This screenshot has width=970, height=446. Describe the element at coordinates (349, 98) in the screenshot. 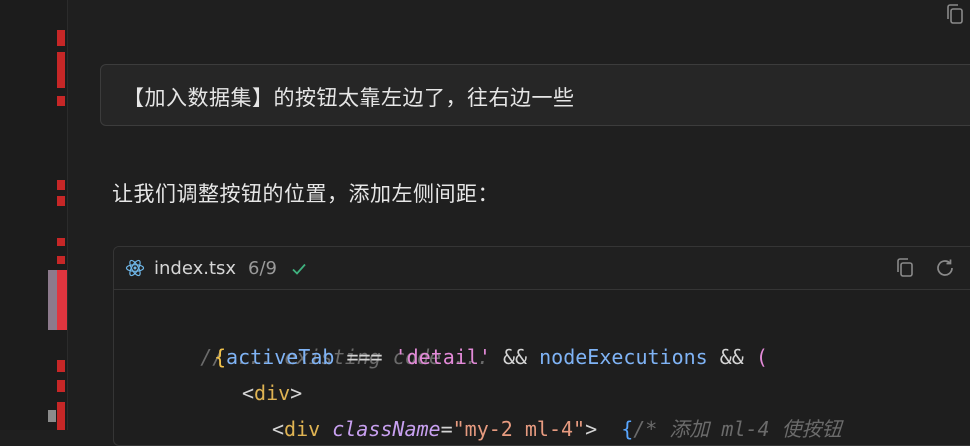

I see `user-message-text: 【加入数据集】的按钮太靠左边了，往右边一些` at that location.